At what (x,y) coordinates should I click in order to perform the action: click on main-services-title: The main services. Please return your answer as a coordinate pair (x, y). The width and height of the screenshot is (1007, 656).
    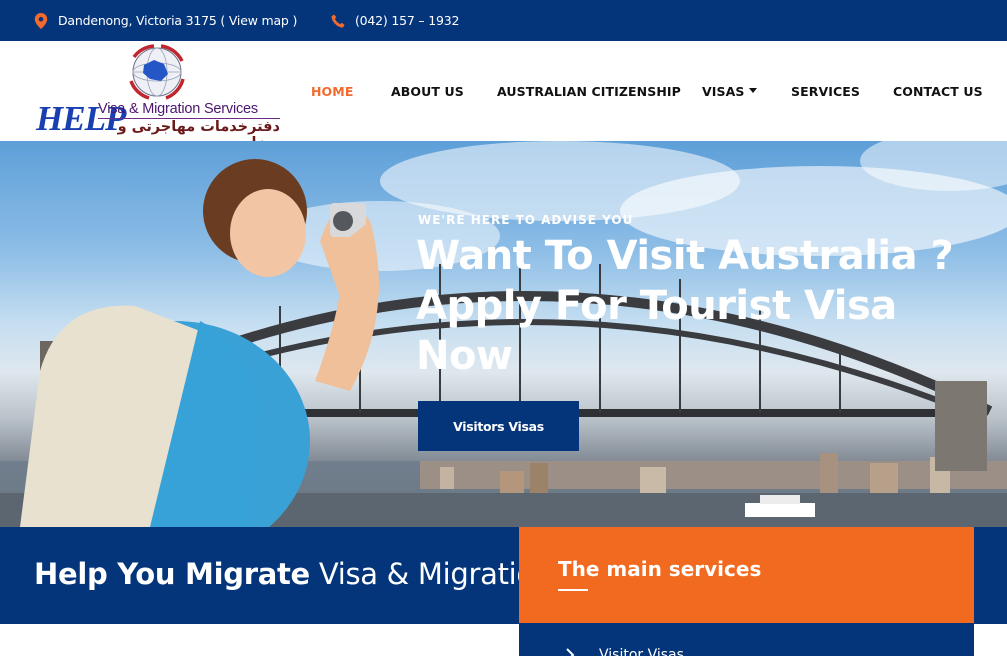
    Looking at the image, I should click on (660, 569).